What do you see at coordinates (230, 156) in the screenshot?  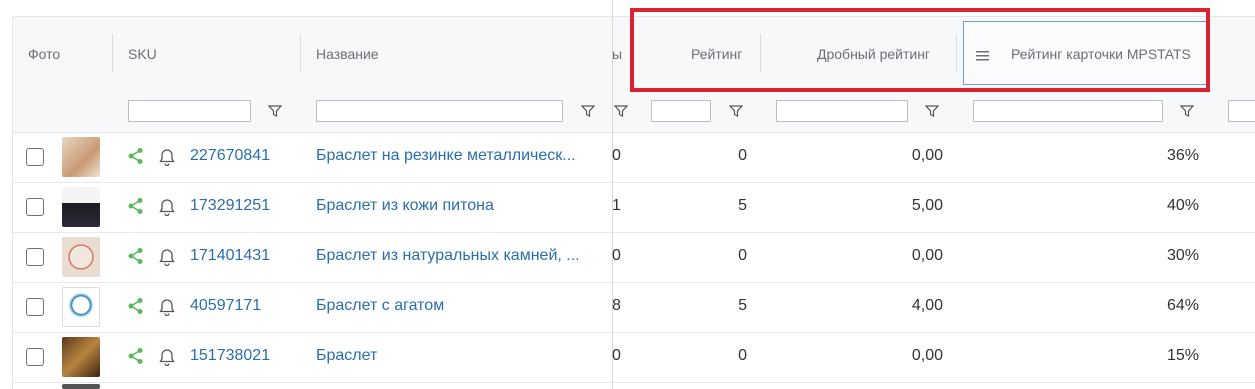 I see `sku-link: 227670841` at bounding box center [230, 156].